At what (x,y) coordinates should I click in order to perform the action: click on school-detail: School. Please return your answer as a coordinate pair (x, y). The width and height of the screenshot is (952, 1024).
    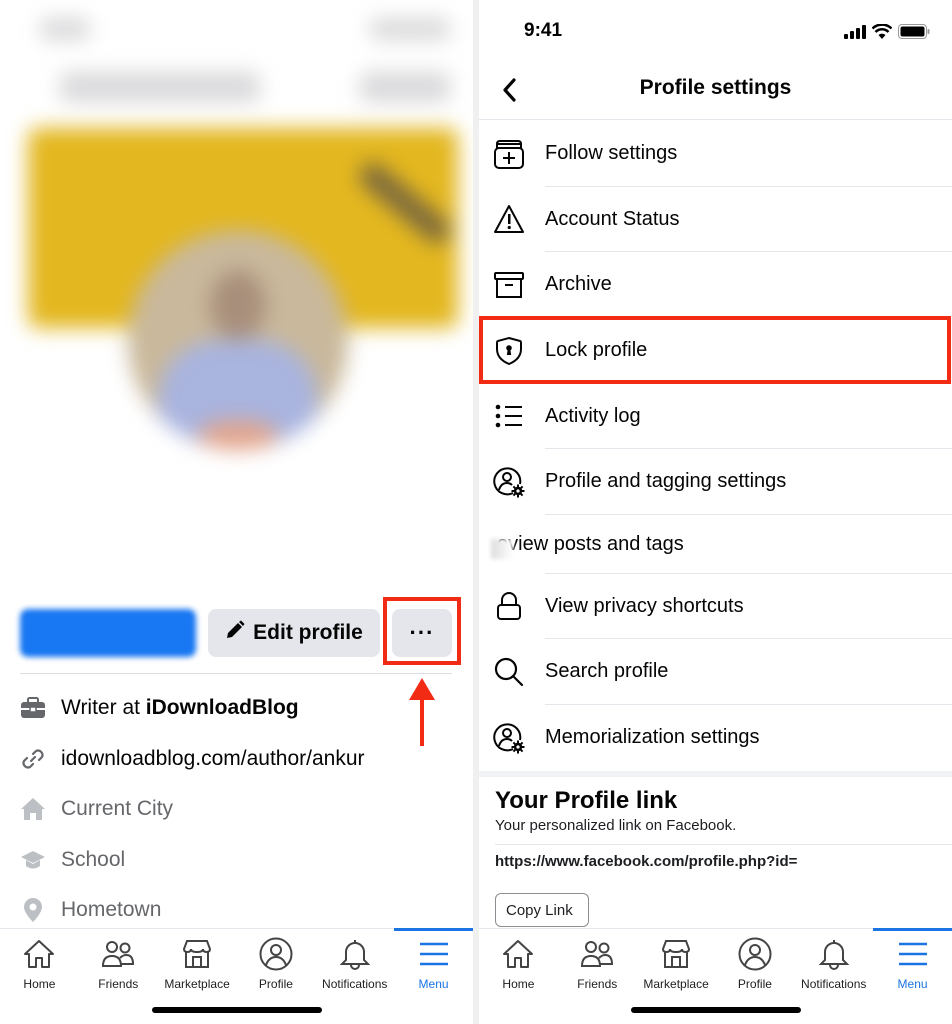
    Looking at the image, I should click on (192, 860).